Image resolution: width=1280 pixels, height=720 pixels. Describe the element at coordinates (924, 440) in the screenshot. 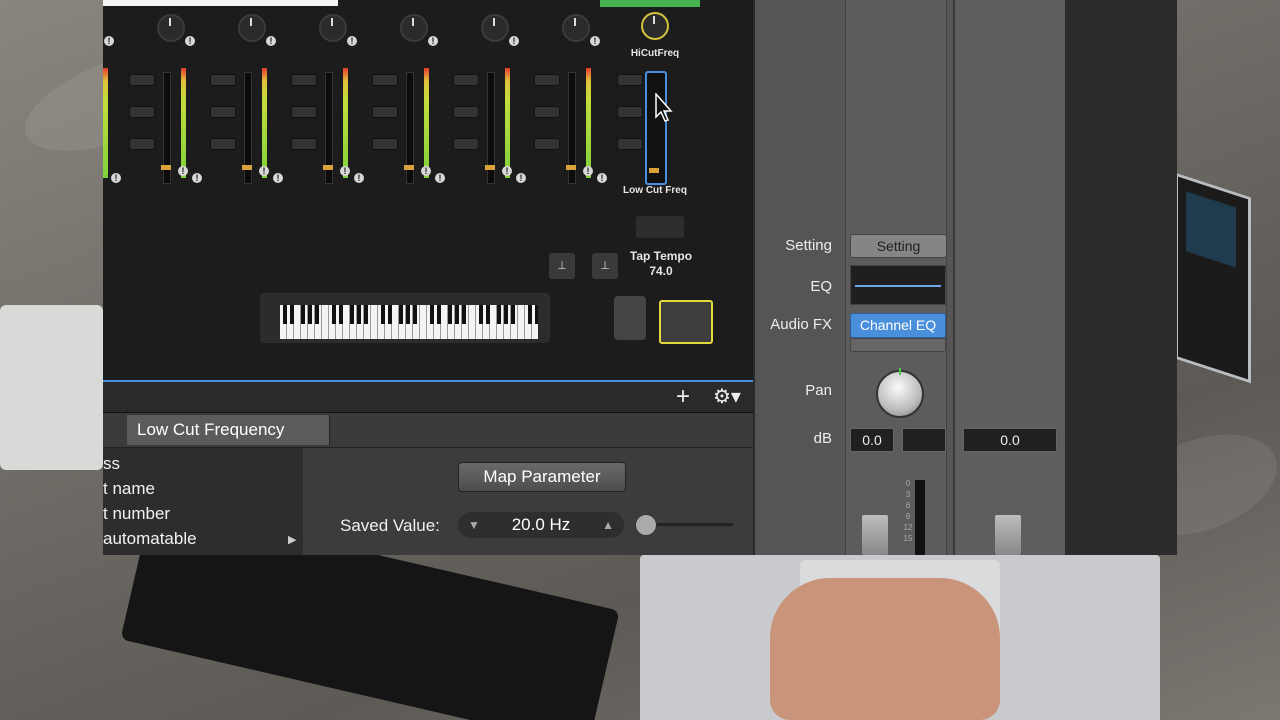

I see `peak-field` at that location.